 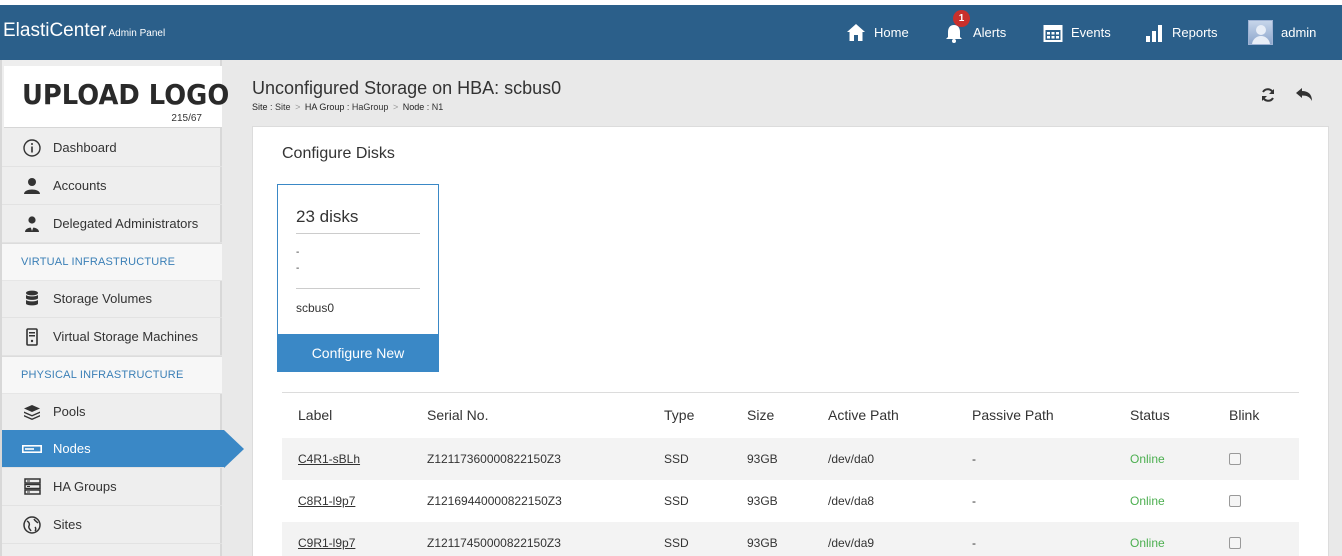 I want to click on nav-reports: Reports, so click(x=1181, y=32).